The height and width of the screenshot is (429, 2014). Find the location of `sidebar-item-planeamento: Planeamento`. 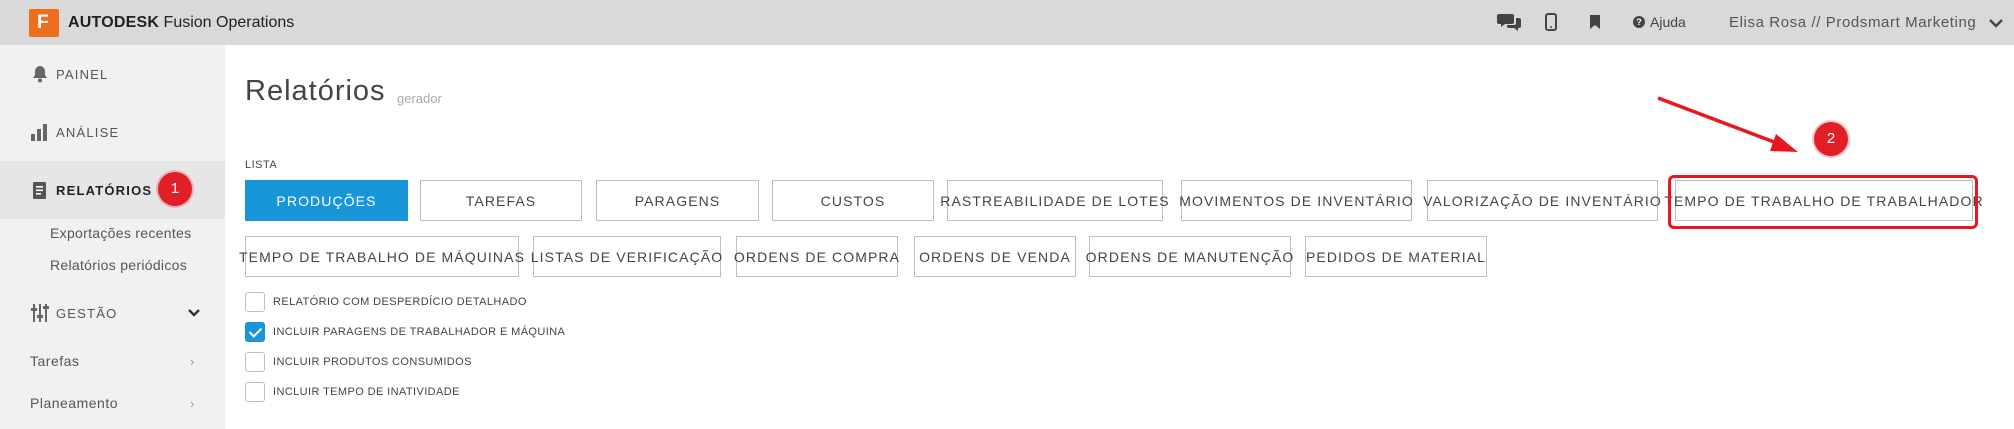

sidebar-item-planeamento: Planeamento is located at coordinates (74, 403).